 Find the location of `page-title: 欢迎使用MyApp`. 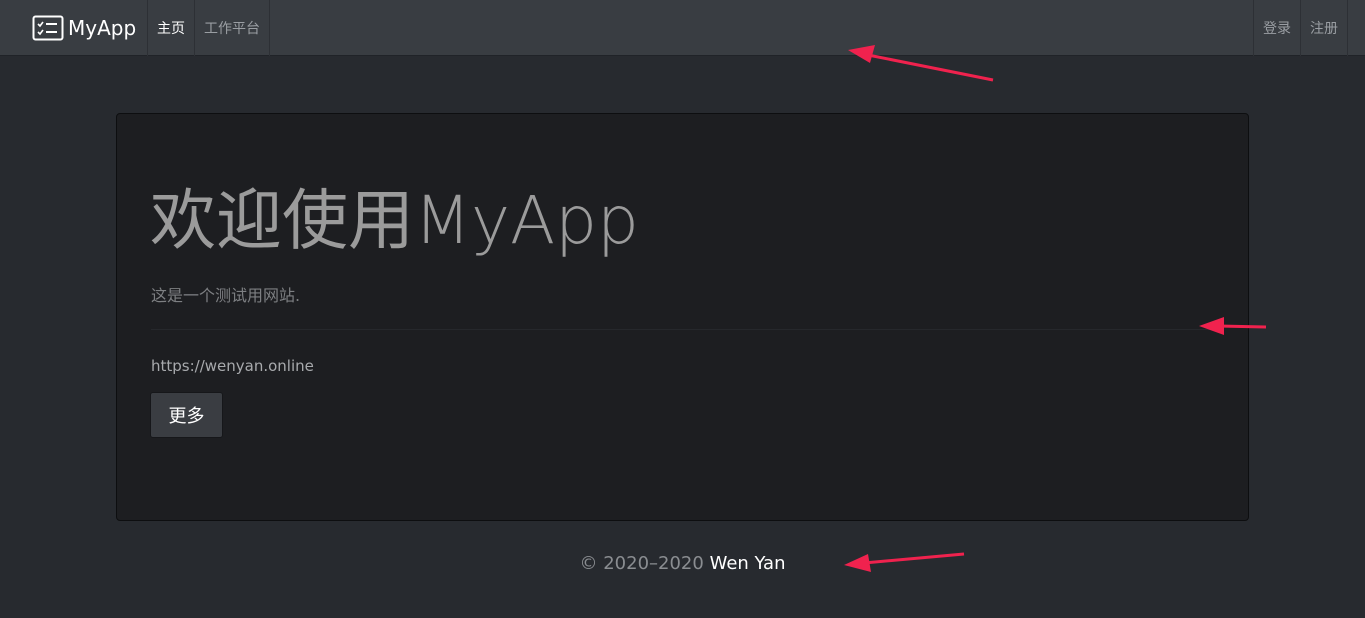

page-title: 欢迎使用MyApp is located at coordinates (394, 220).